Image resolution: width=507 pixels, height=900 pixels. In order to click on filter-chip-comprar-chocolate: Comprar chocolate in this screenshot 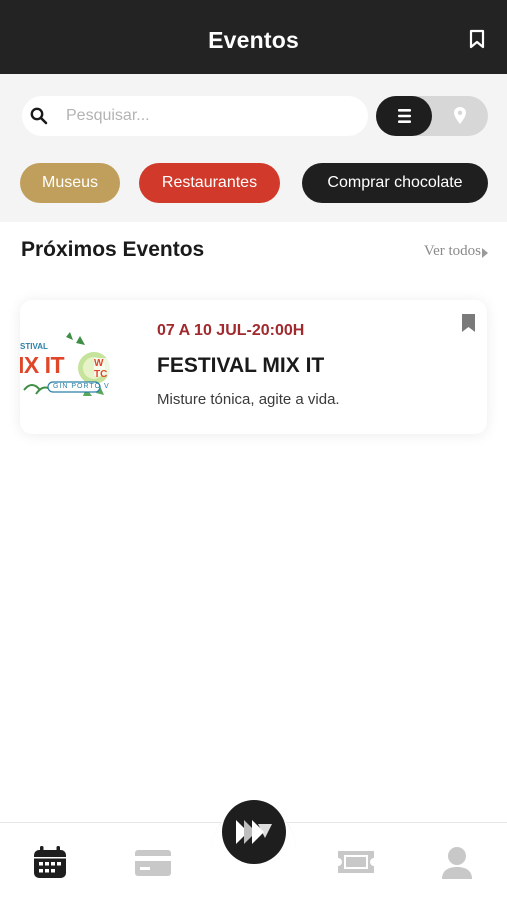, I will do `click(395, 183)`.